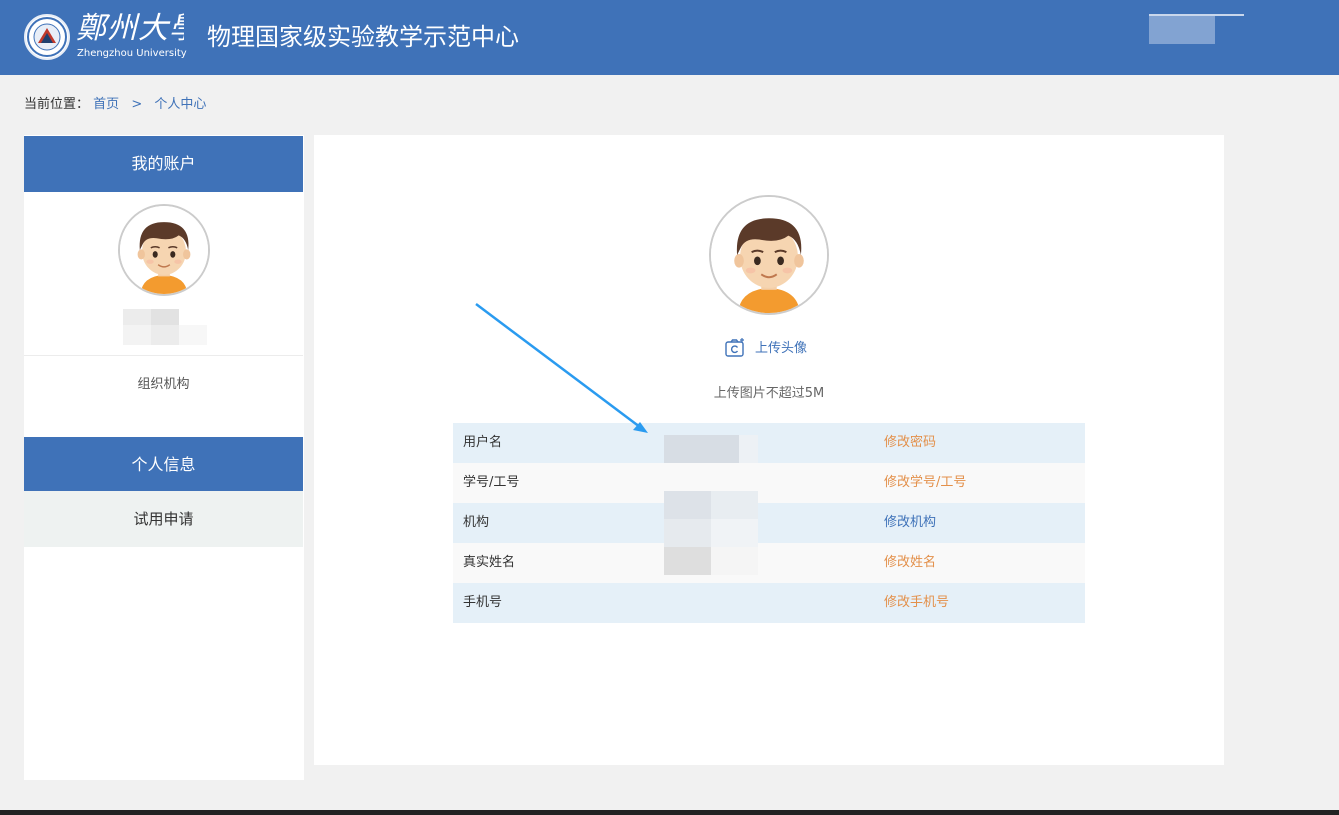  I want to click on top-header: 鄭州大學 Zhengzhou University 物理国家级实验教学示范中心, so click(669, 37).